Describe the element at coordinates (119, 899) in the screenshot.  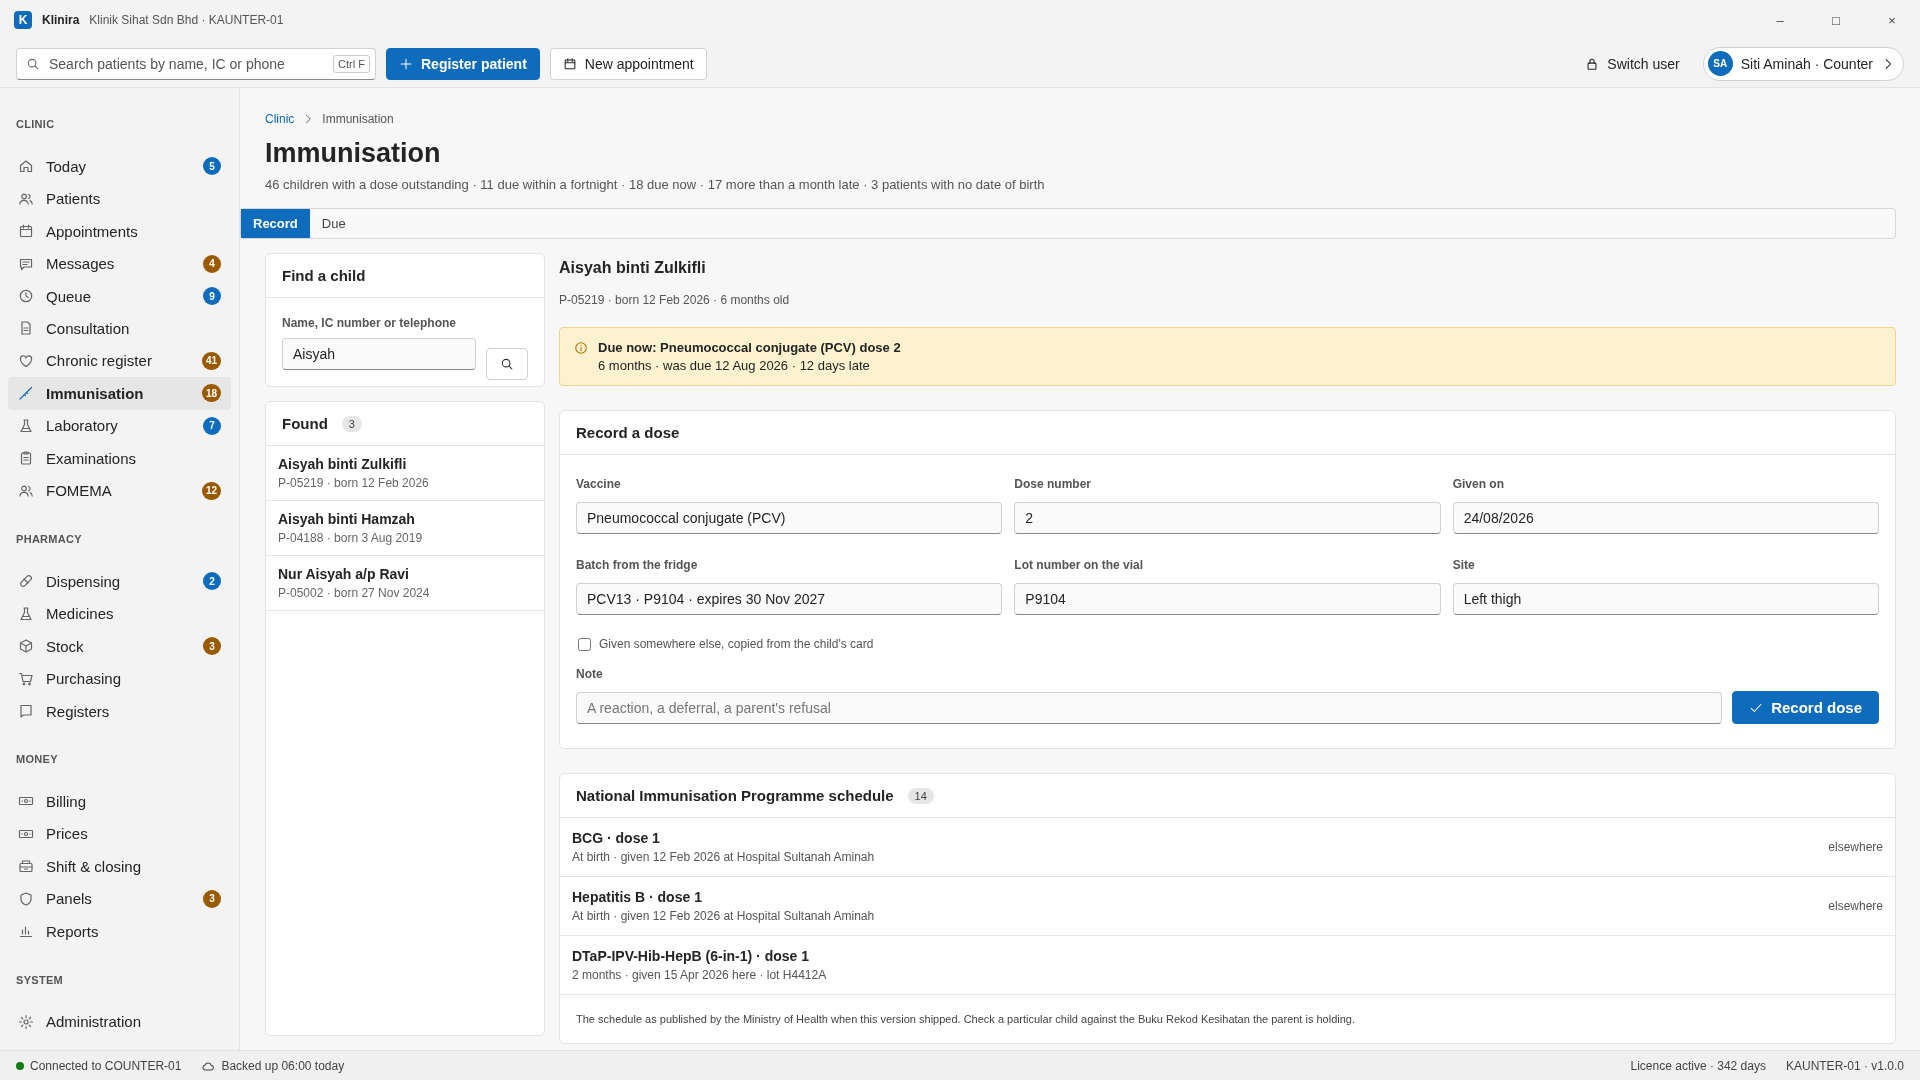
I see `sidebar-item: Panels 3` at that location.